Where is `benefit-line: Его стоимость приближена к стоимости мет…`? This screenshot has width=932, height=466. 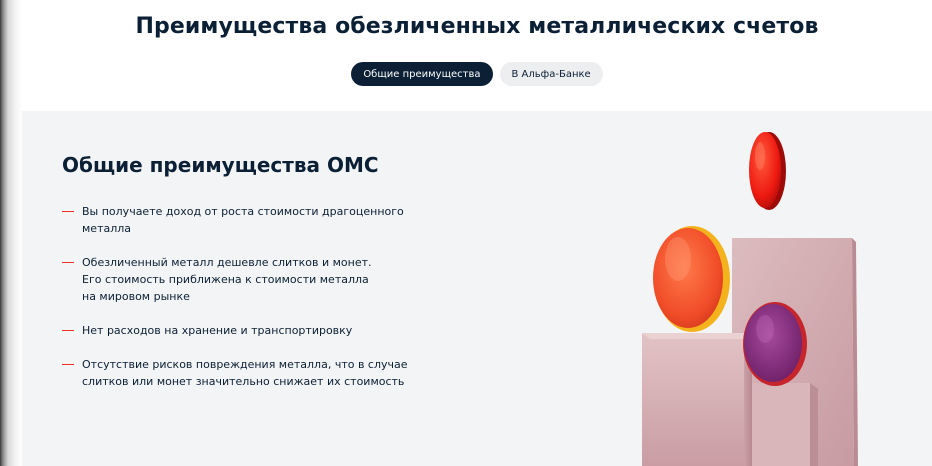 benefit-line: Его стоимость приближена к стоимости мет… is located at coordinates (225, 279).